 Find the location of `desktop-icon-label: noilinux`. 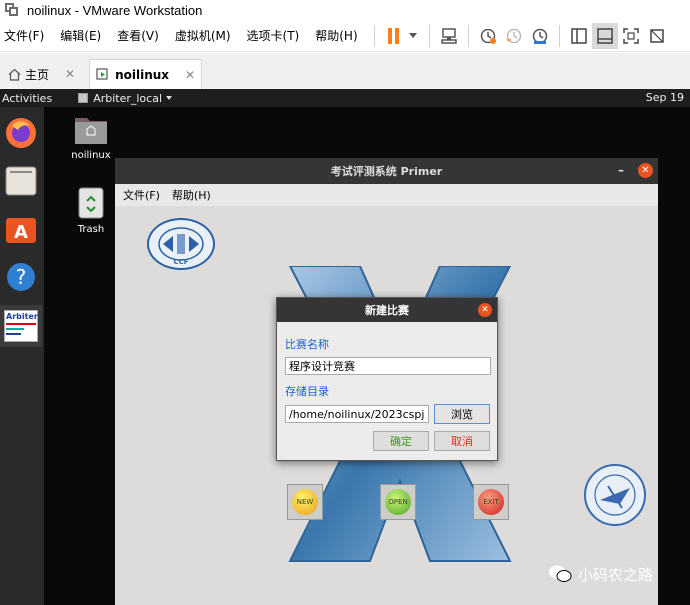

desktop-icon-label: noilinux is located at coordinates (91, 155).